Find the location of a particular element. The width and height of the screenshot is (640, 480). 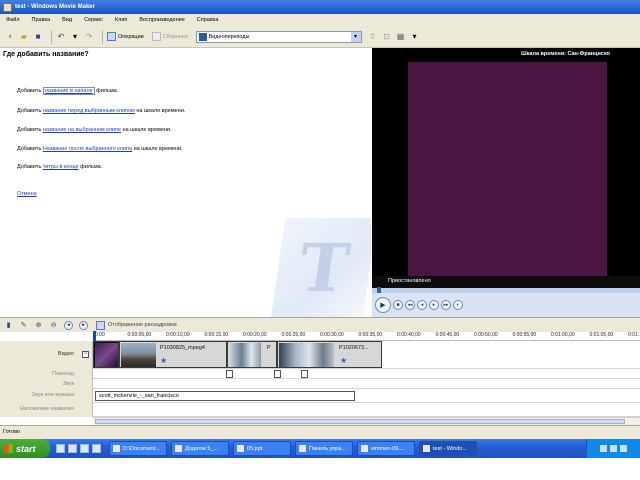

collapse-video-track-icon: − is located at coordinates (85, 354).